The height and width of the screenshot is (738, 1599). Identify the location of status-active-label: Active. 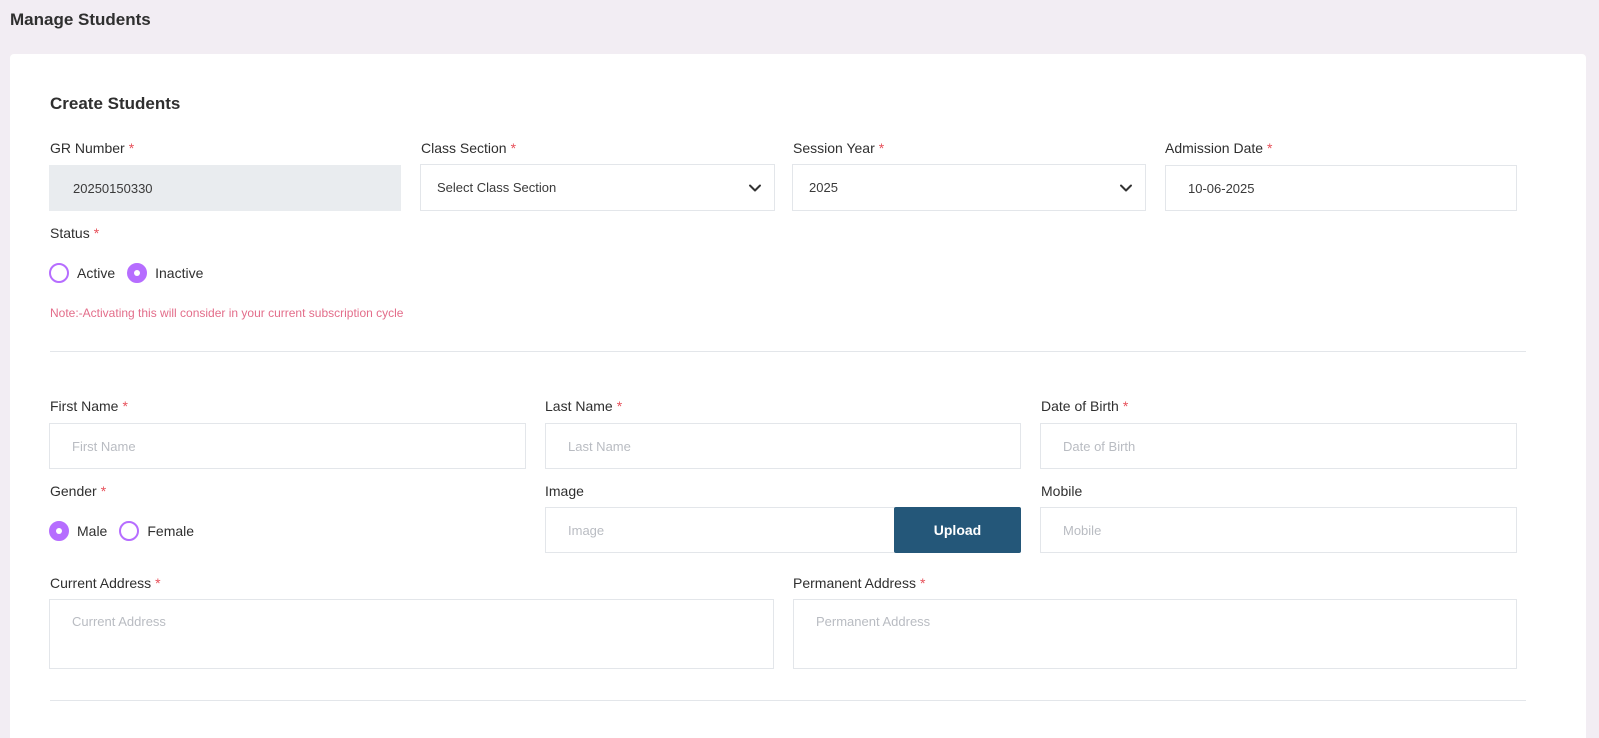
(96, 273).